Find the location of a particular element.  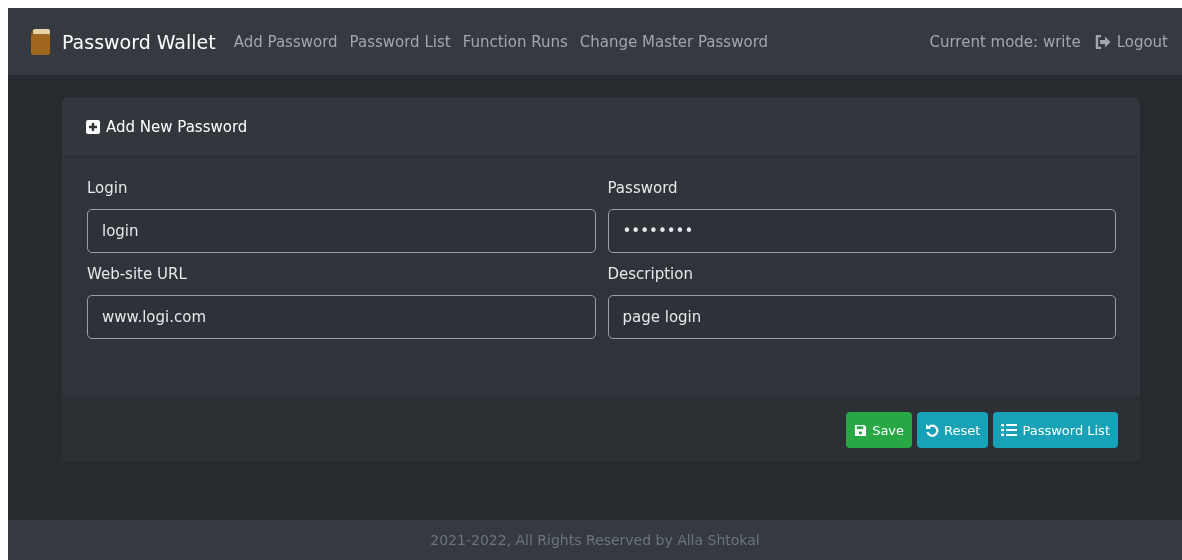

nav-link: Add Password is located at coordinates (285, 41).